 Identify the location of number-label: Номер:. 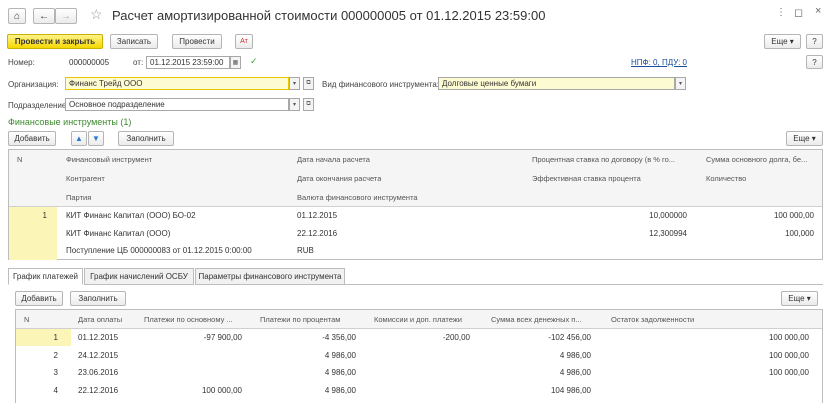
(21, 62).